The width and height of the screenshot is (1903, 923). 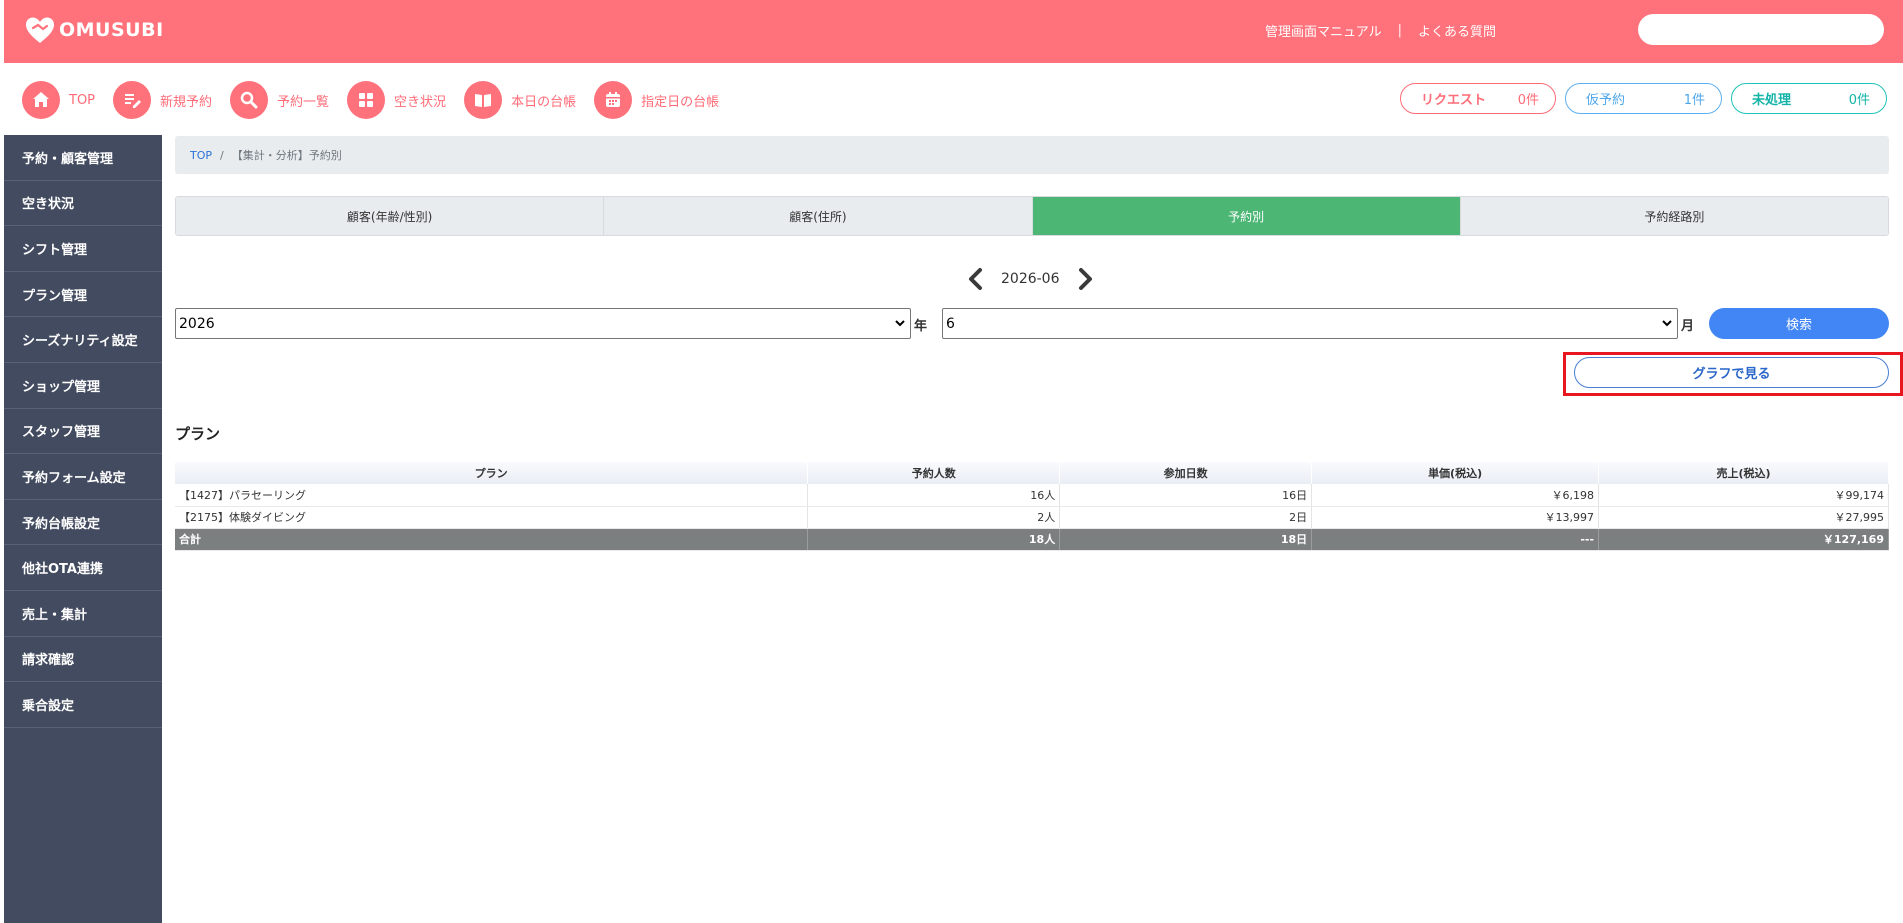 I want to click on sidebar-item-staff: スタッフ管理, so click(x=83, y=432).